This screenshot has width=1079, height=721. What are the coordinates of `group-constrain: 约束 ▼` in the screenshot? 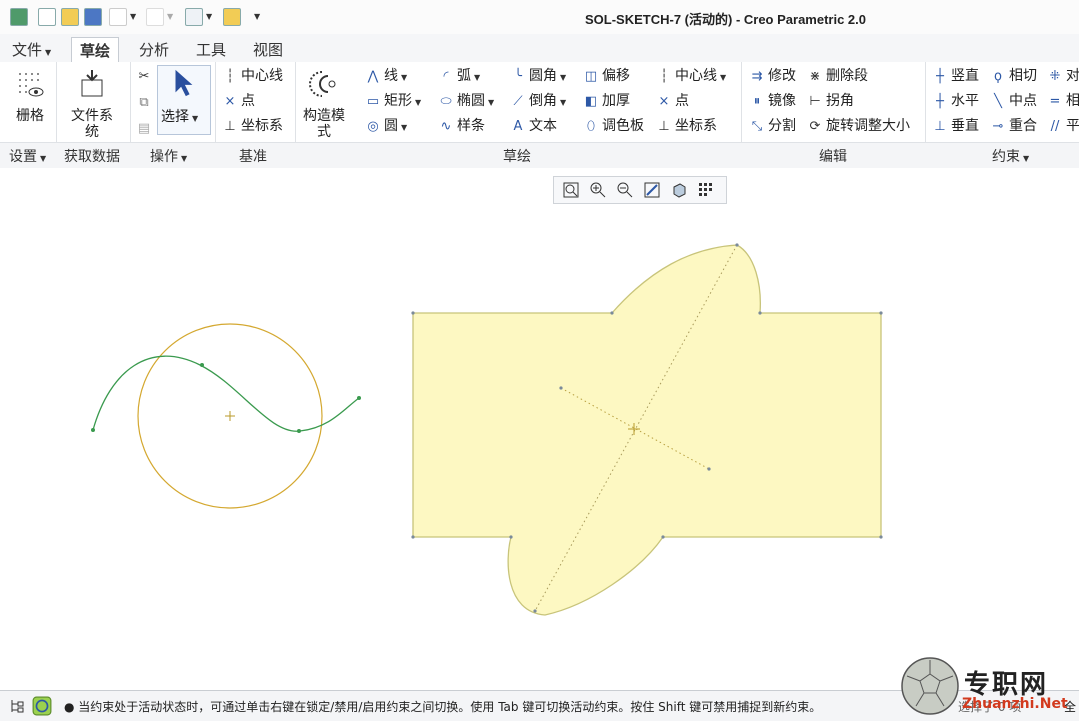 It's located at (1010, 156).